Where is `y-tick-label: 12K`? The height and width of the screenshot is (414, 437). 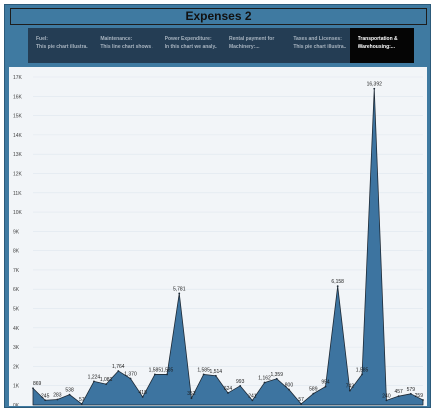 y-tick-label: 12K is located at coordinates (18, 174).